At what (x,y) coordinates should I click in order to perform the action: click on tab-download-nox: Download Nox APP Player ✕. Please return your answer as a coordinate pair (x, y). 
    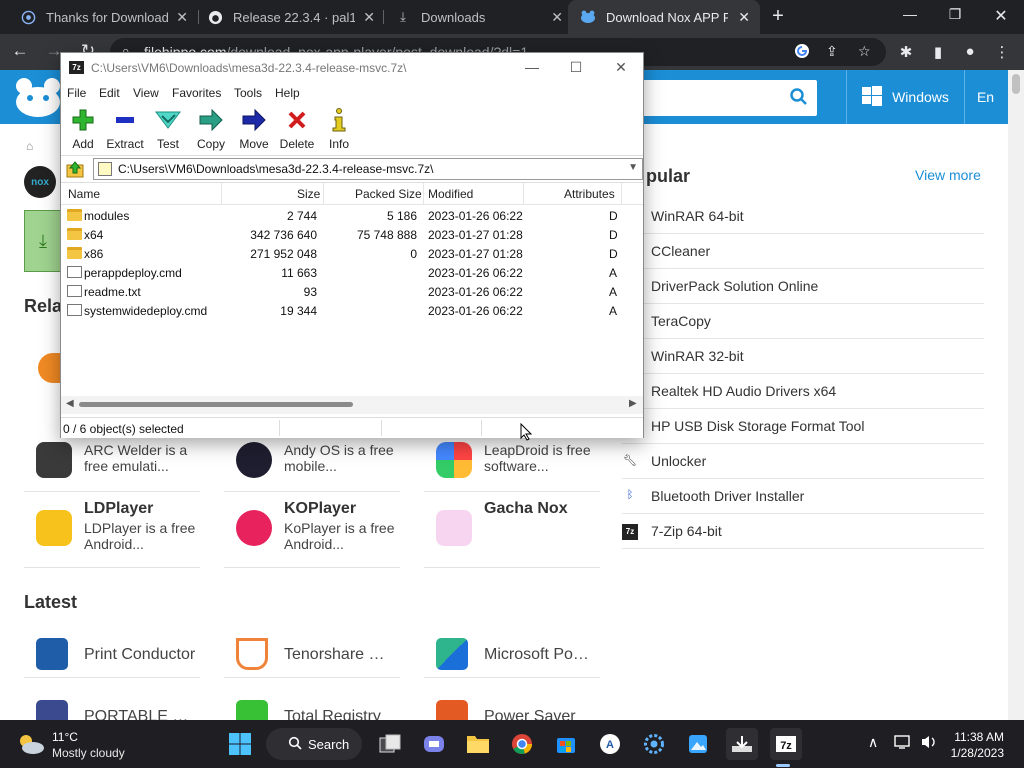
    Looking at the image, I should click on (664, 17).